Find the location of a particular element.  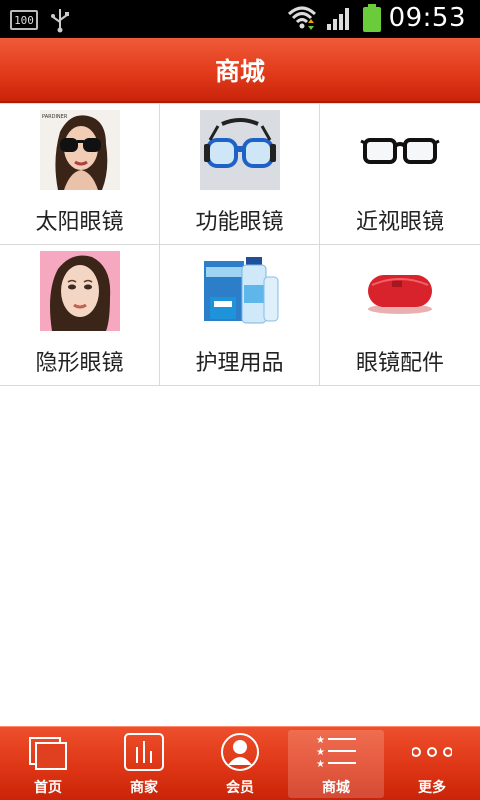

black-frame-glasses-image is located at coordinates (400, 150).